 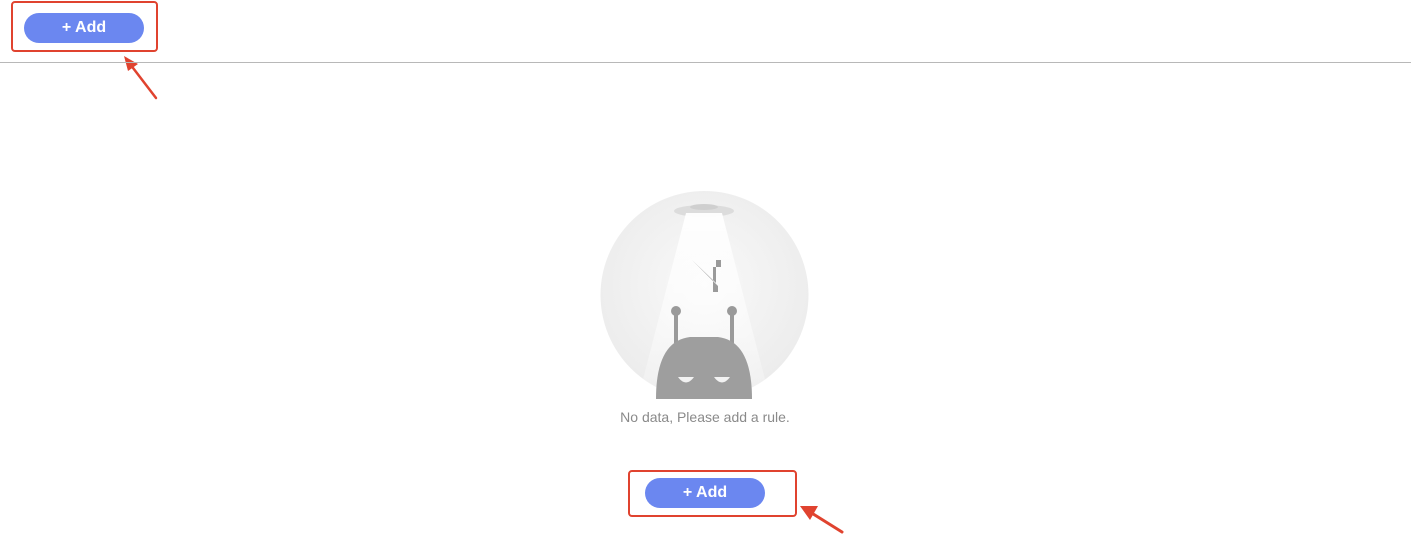 I want to click on empty-state-message: No data, Please add a rule., so click(x=705, y=417).